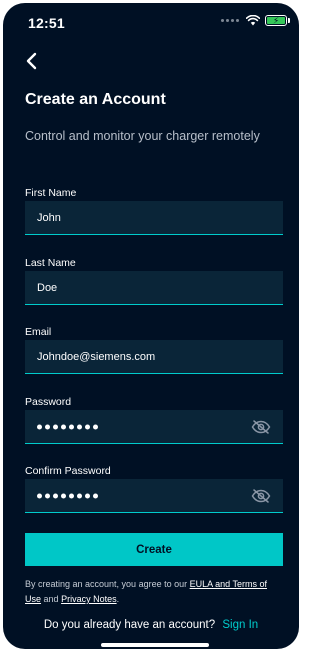 This screenshot has height=652, width=320. Describe the element at coordinates (89, 599) in the screenshot. I see `privacy-notes-link: Privacy Notes` at that location.